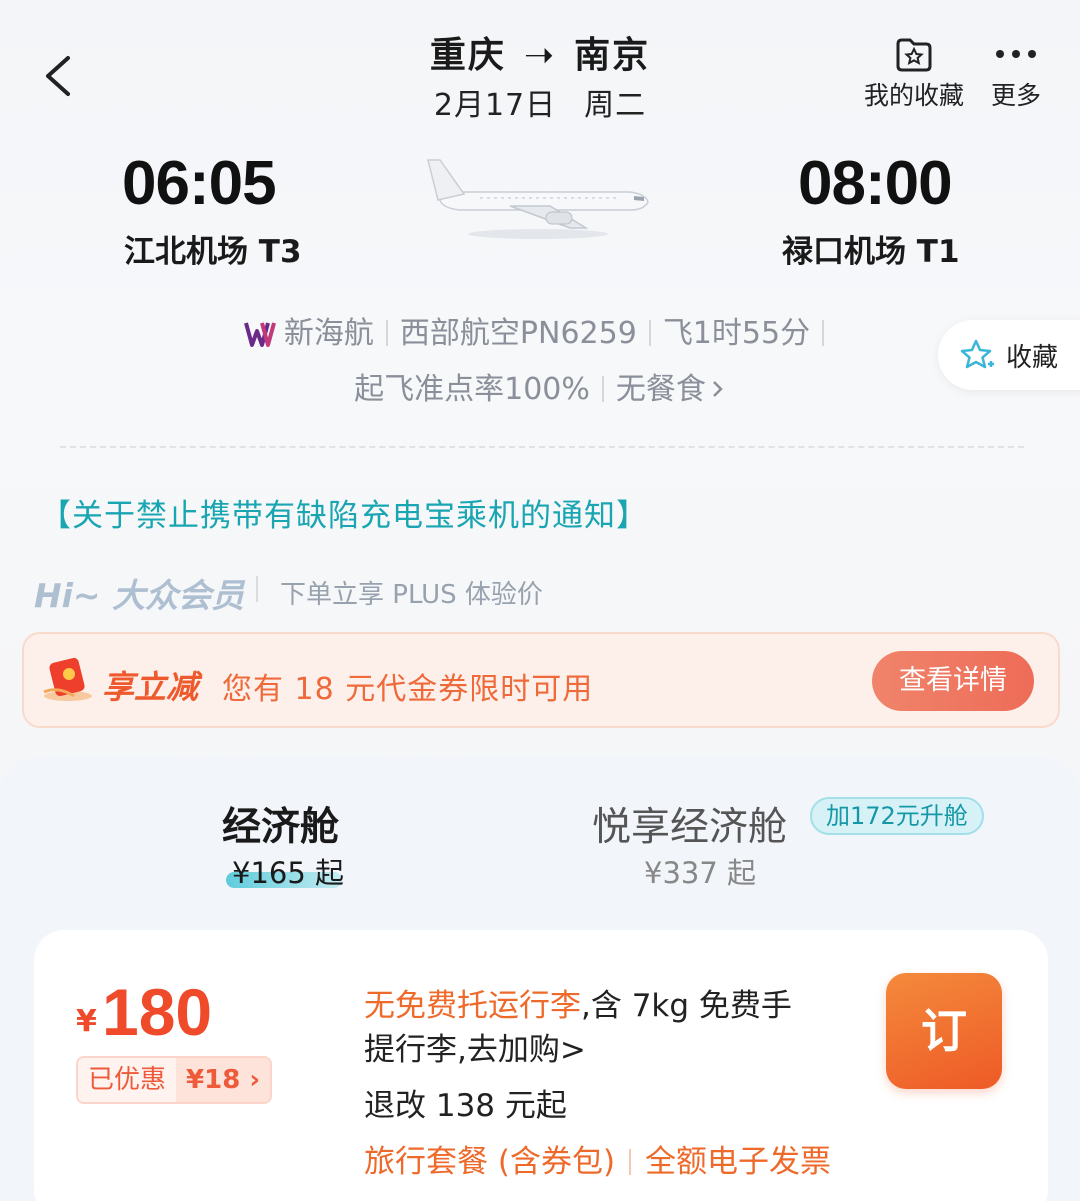 This screenshot has height=1201, width=1080. Describe the element at coordinates (408, 689) in the screenshot. I see `promo-text: 您有 18 元代金券限时可用` at that location.